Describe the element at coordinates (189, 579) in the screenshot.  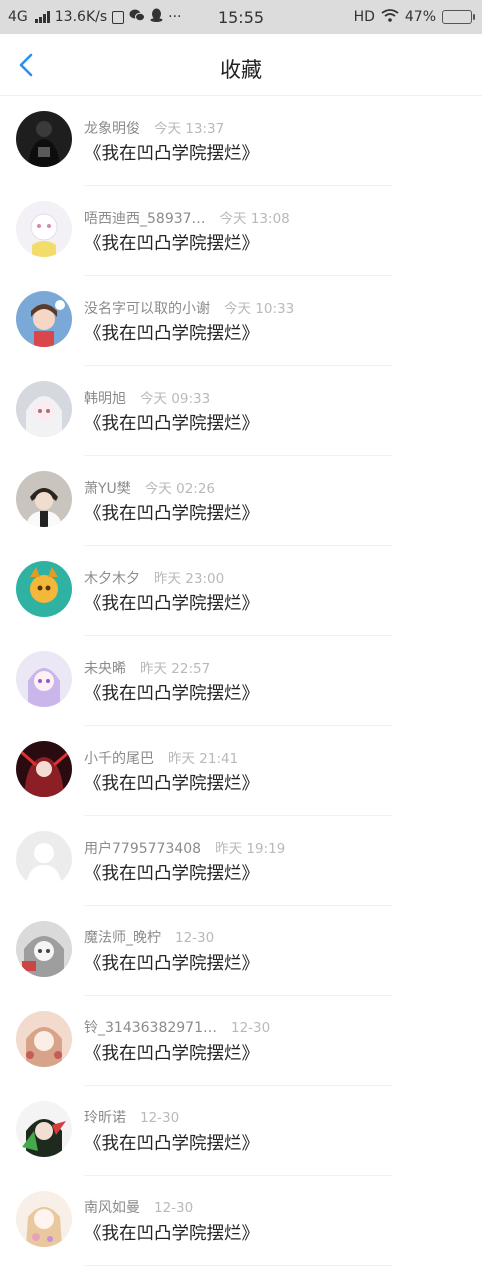
I see `timestamp: 昨天 23:00` at that location.